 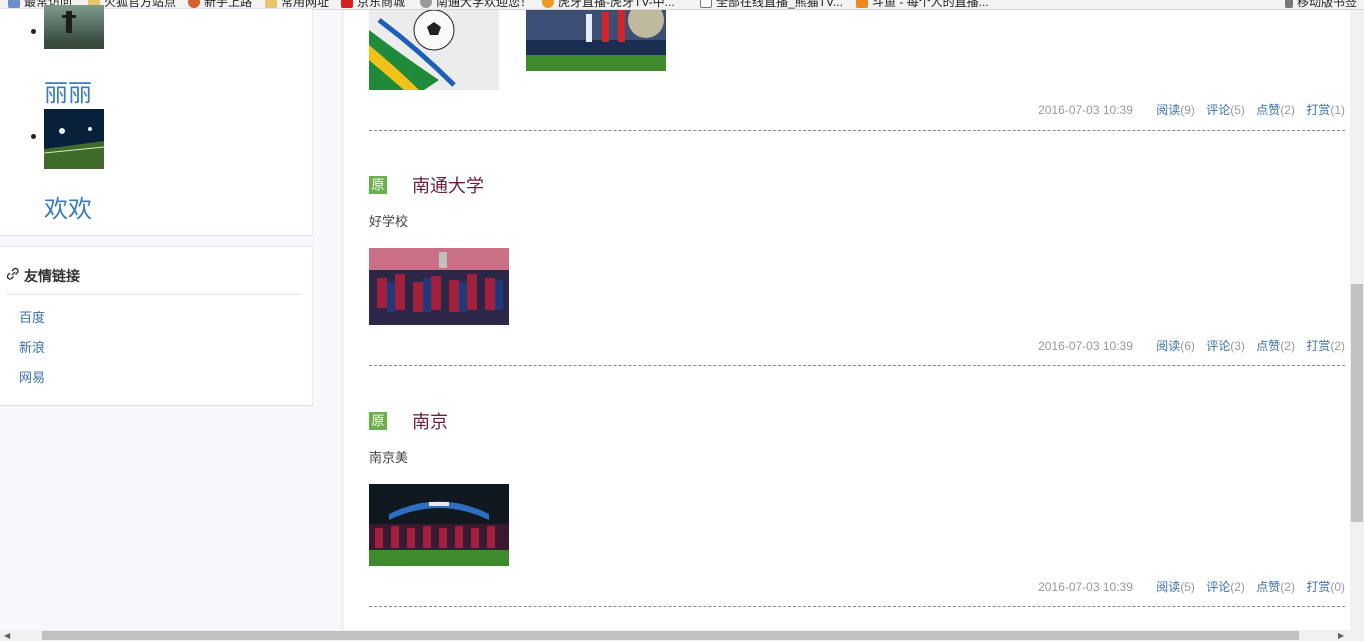 What do you see at coordinates (68, 90) in the screenshot?
I see `photo-caption: 丽丽` at bounding box center [68, 90].